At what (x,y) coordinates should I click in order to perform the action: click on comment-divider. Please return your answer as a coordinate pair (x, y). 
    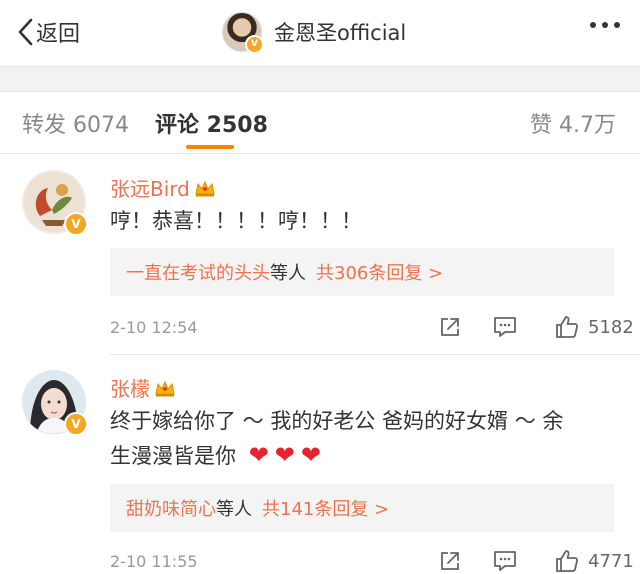
    Looking at the image, I should click on (375, 354).